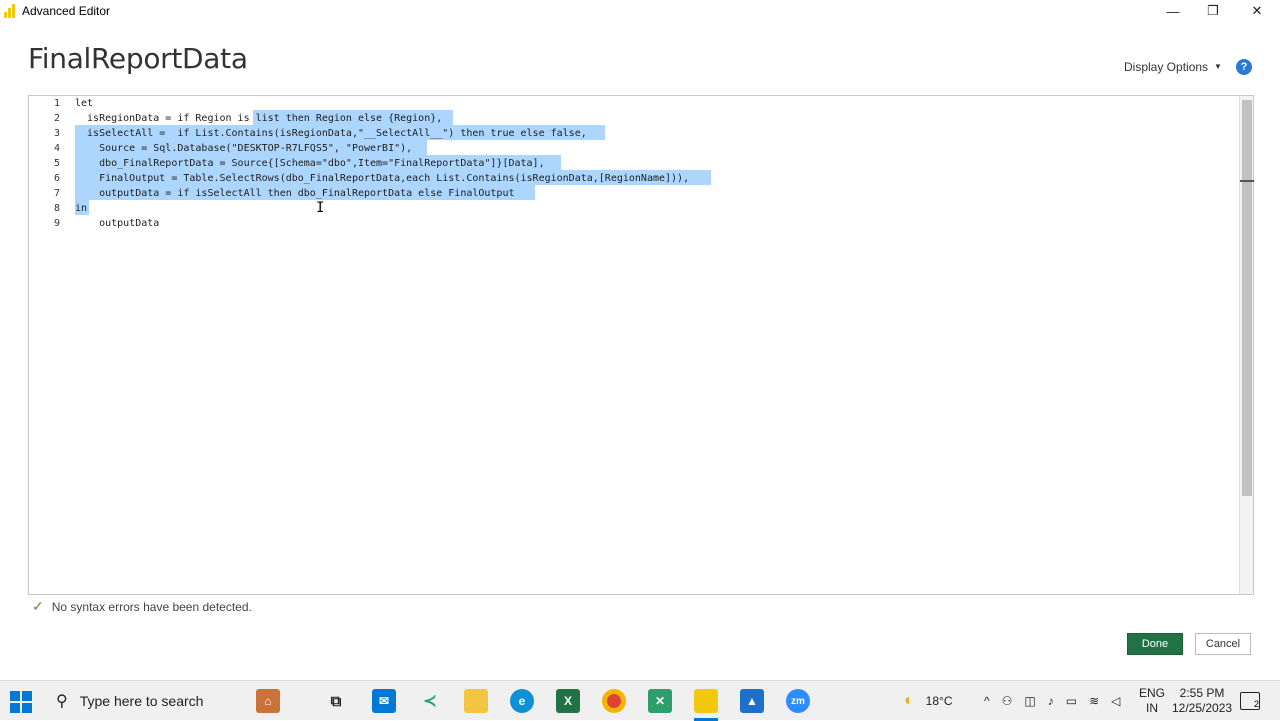 This screenshot has width=1280, height=721. I want to click on excel-icon: X, so click(568, 701).